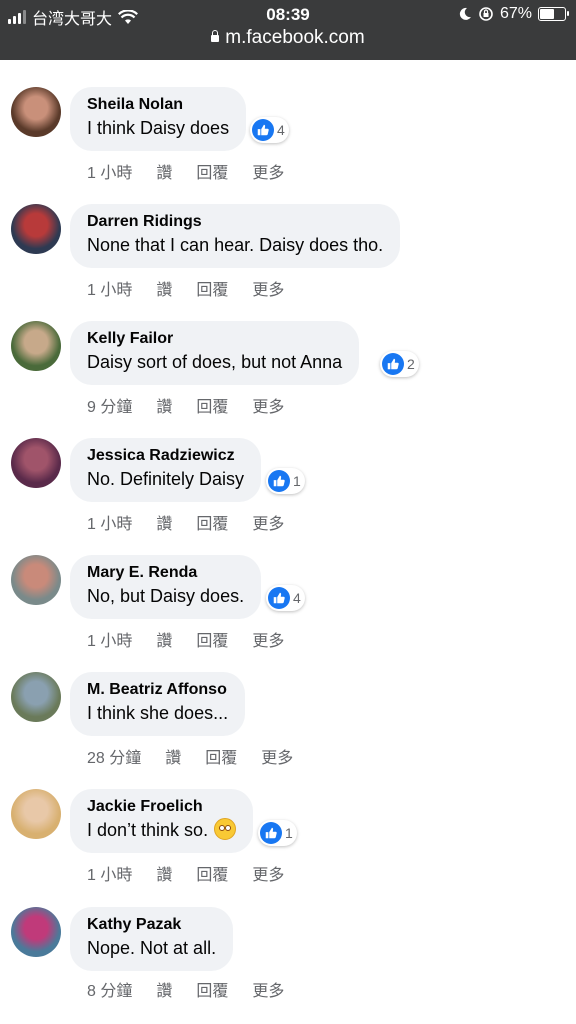 Image resolution: width=576 pixels, height=1024 pixels. What do you see at coordinates (295, 37) in the screenshot?
I see `url-text: m.facebook.com` at bounding box center [295, 37].